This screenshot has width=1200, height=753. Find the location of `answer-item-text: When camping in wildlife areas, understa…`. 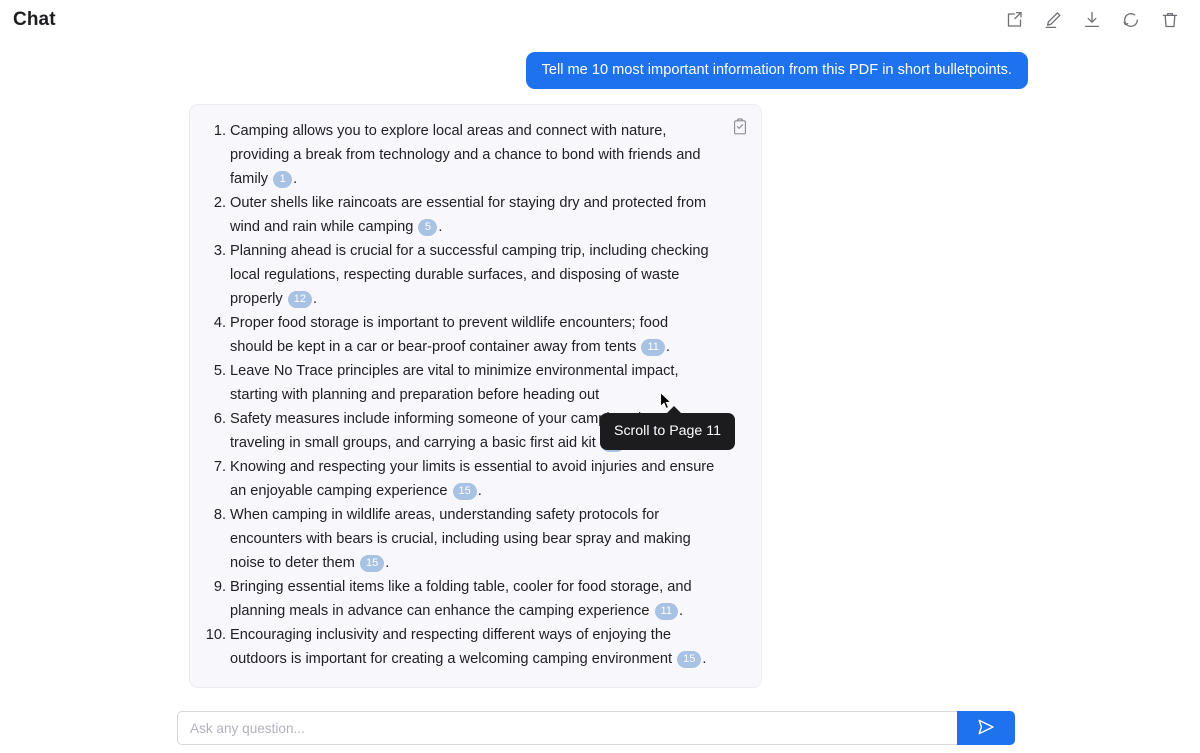

answer-item-text: When camping in wildlife areas, understa… is located at coordinates (460, 539).